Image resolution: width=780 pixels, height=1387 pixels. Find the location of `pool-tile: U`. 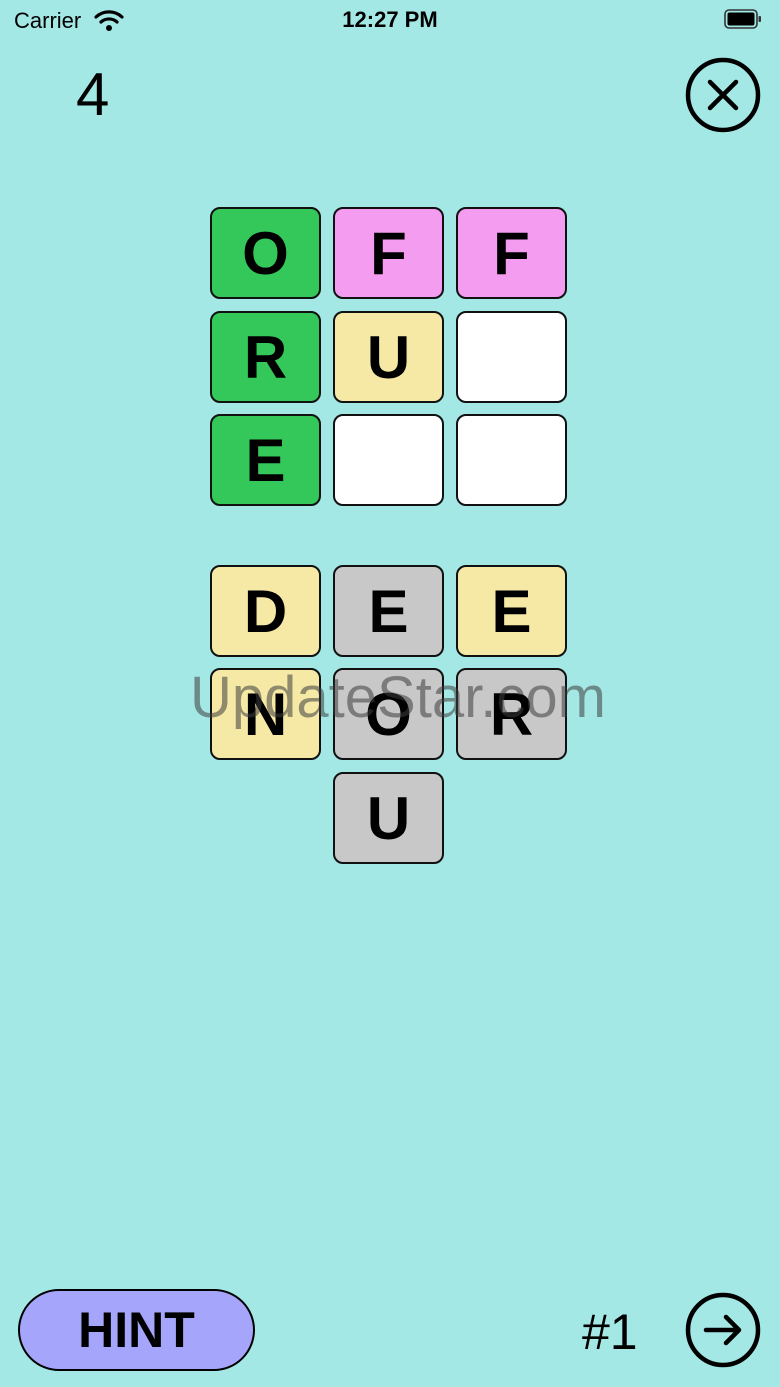

pool-tile: U is located at coordinates (388, 818).